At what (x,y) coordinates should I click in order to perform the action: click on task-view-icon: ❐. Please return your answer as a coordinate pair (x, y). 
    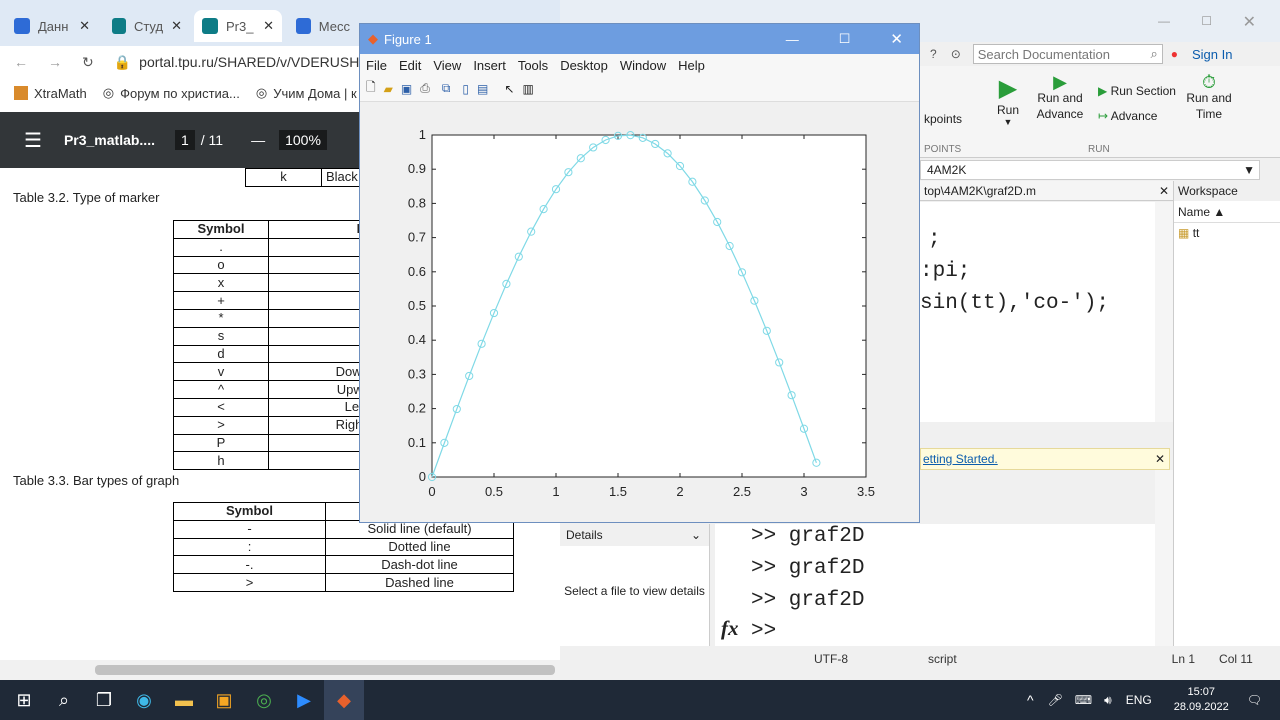
    Looking at the image, I should click on (104, 700).